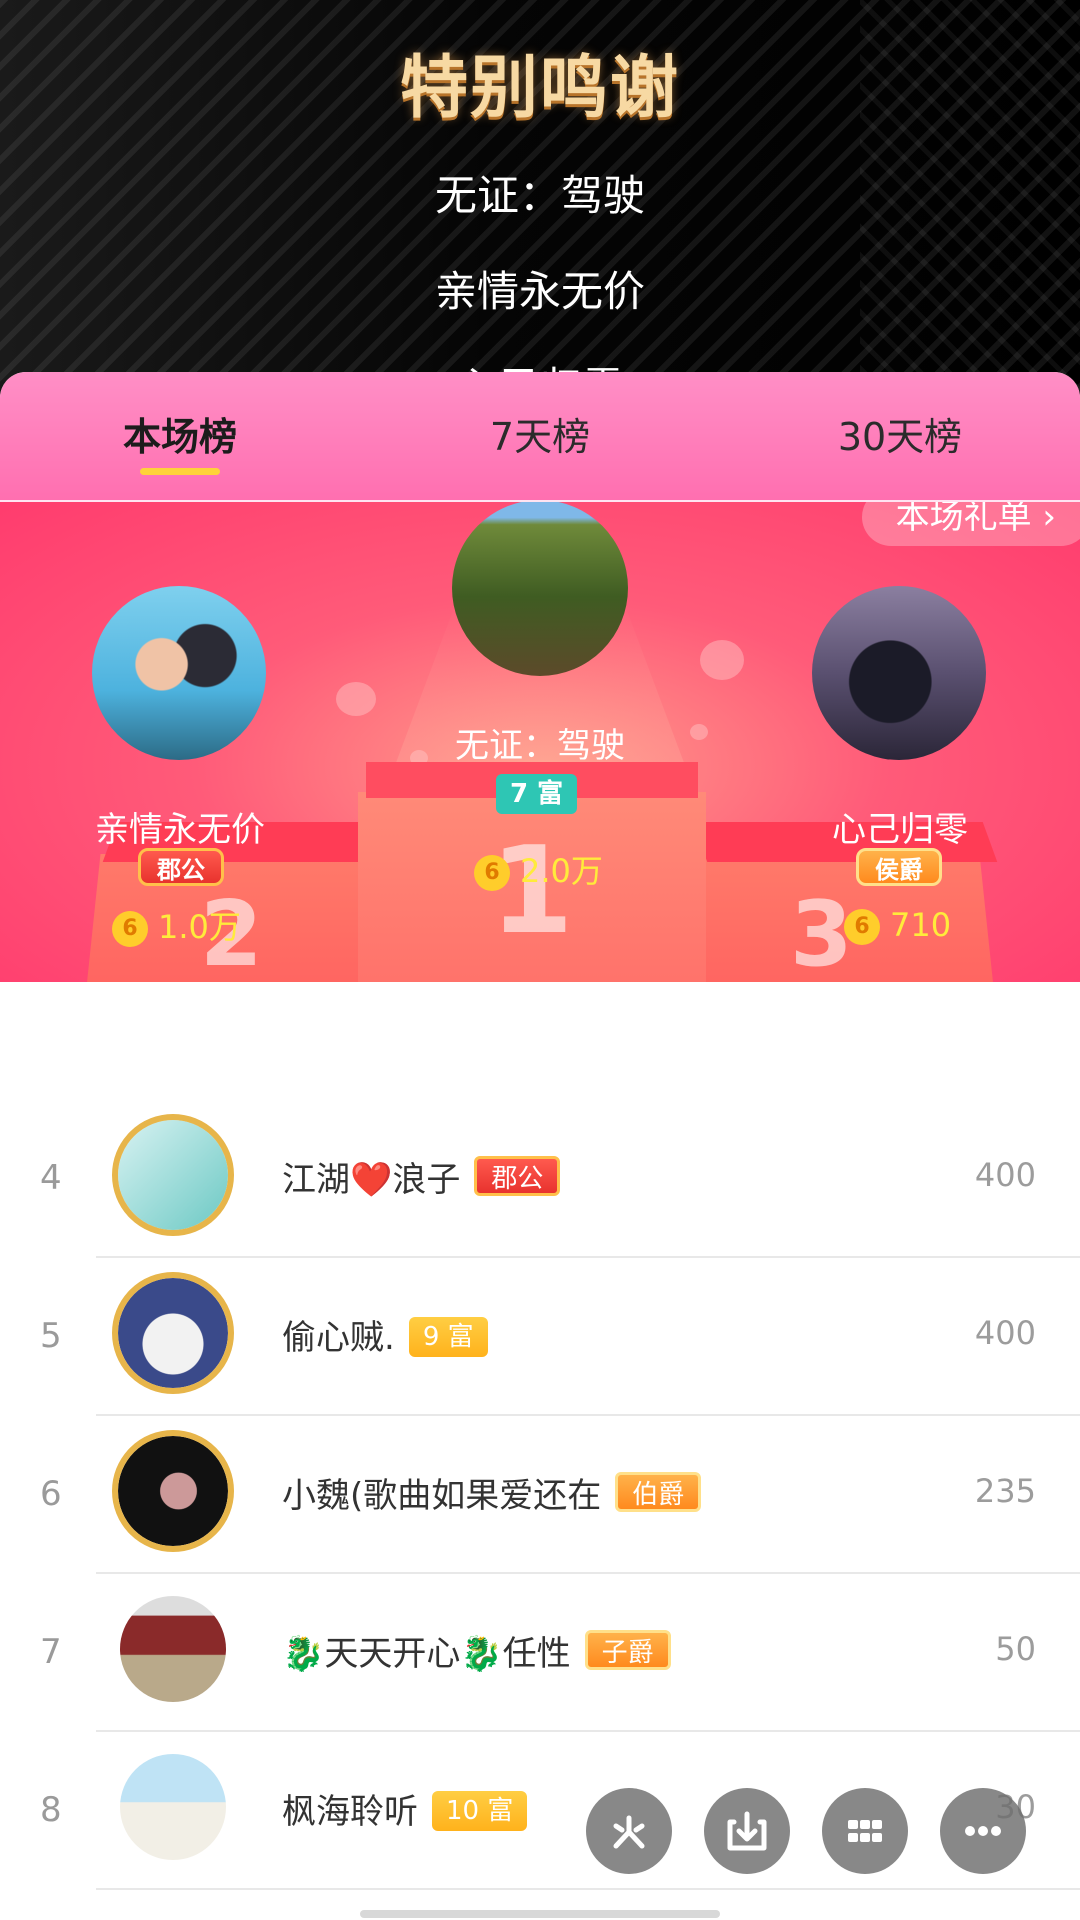  I want to click on user-name-text: 枫海聆听, so click(350, 1812).